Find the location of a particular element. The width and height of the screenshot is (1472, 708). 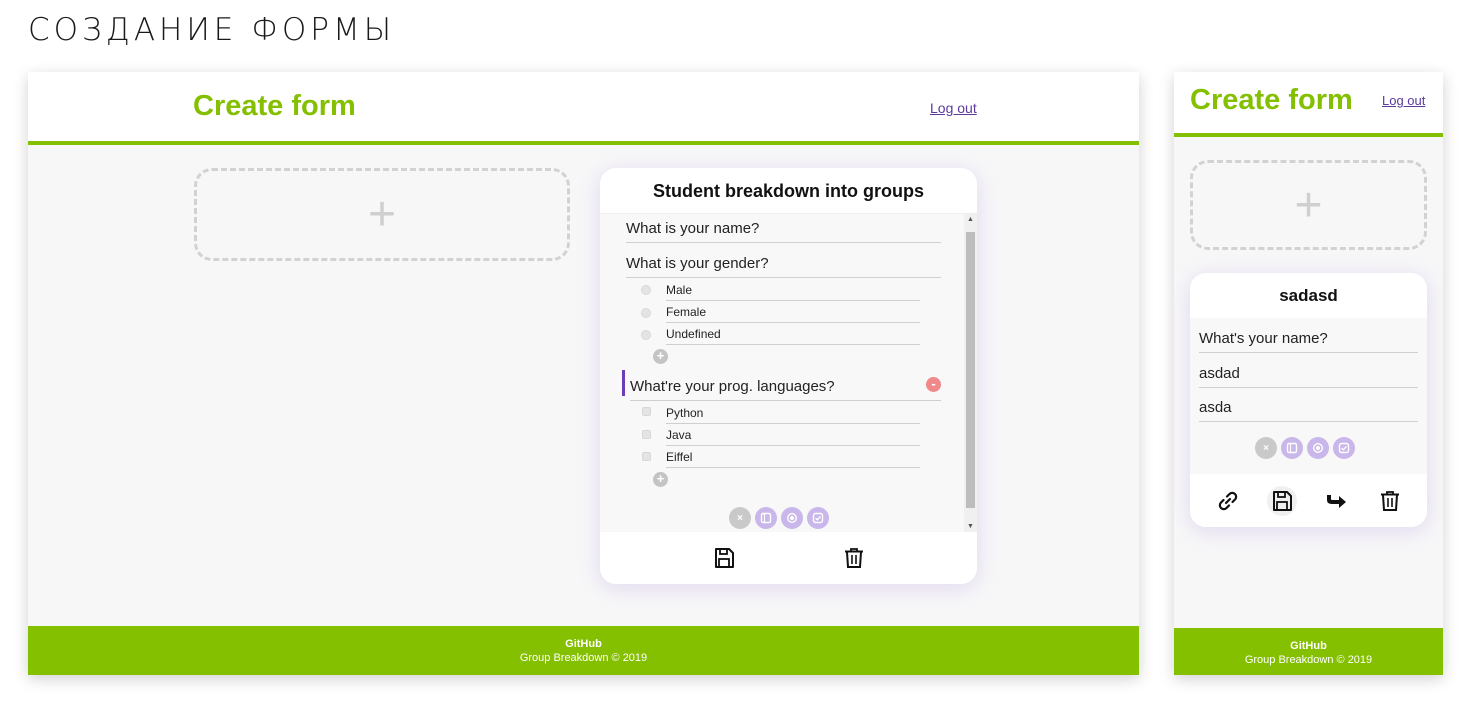

scroll-down-icon: ▼ is located at coordinates (970, 526).